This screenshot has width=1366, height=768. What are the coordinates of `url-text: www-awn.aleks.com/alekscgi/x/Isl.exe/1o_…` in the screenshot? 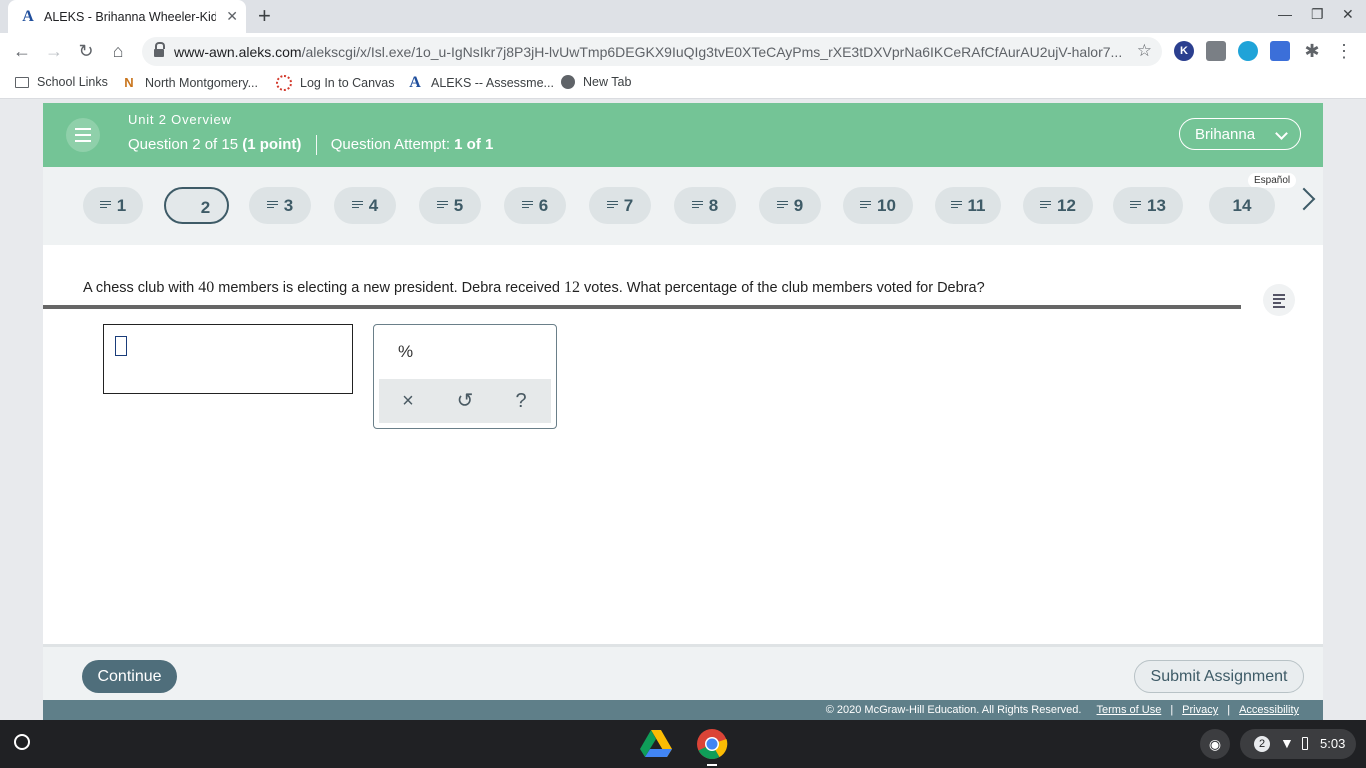 It's located at (648, 51).